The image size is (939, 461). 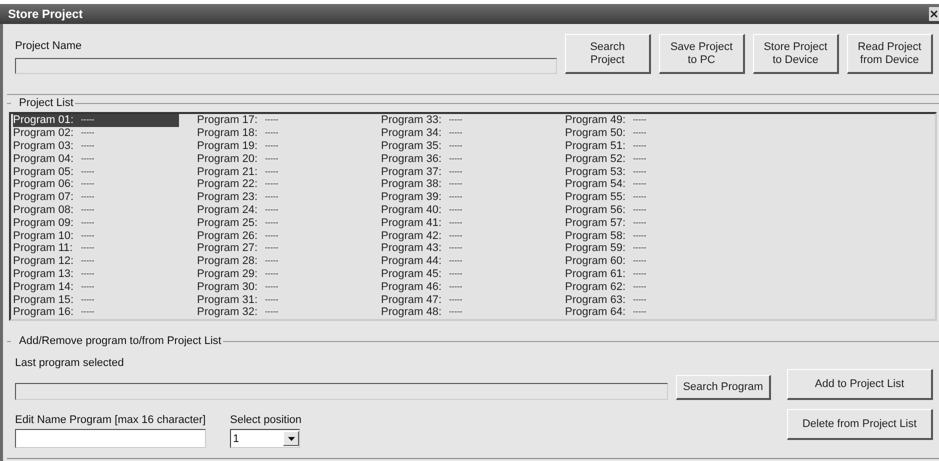 I want to click on program-item: Program 12: -----, so click(x=105, y=261).